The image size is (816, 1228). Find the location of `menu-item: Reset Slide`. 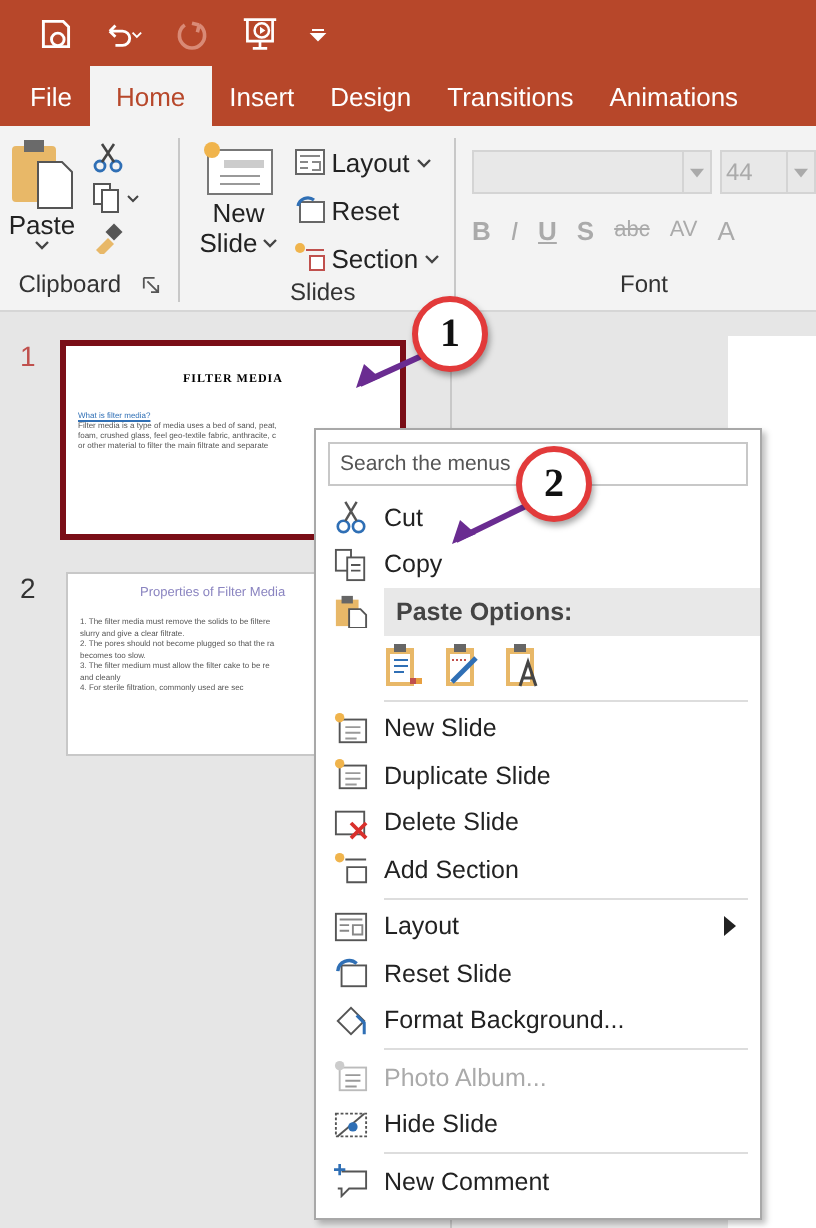

menu-item: Reset Slide is located at coordinates (538, 973).